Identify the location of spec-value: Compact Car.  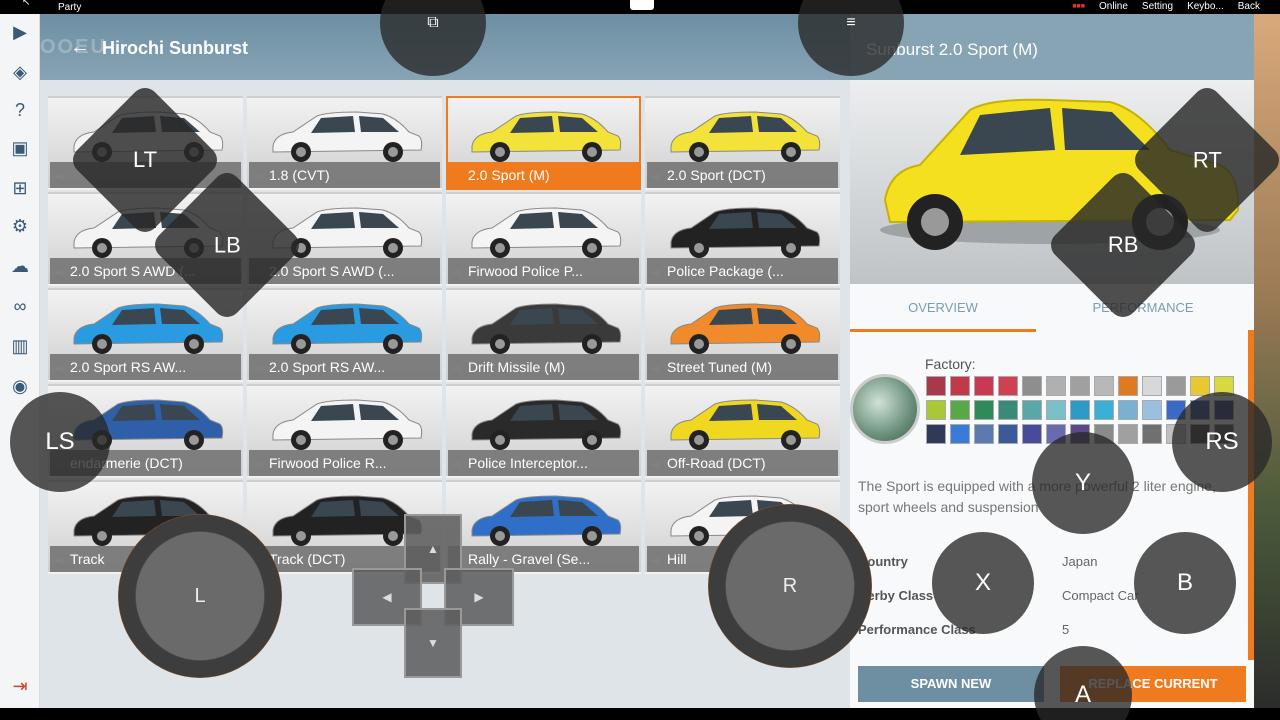
(1100, 595).